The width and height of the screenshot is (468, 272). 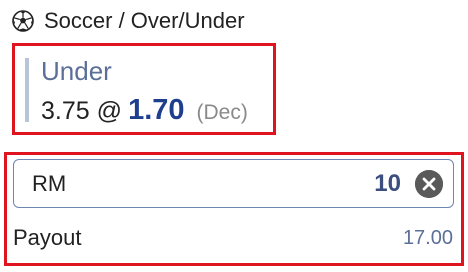 I want to click on soccer-ball-icon, so click(x=23, y=21).